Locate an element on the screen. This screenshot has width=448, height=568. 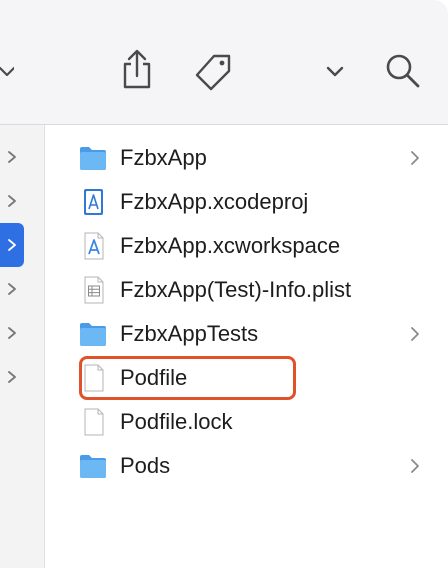
tag-icon is located at coordinates (213, 73).